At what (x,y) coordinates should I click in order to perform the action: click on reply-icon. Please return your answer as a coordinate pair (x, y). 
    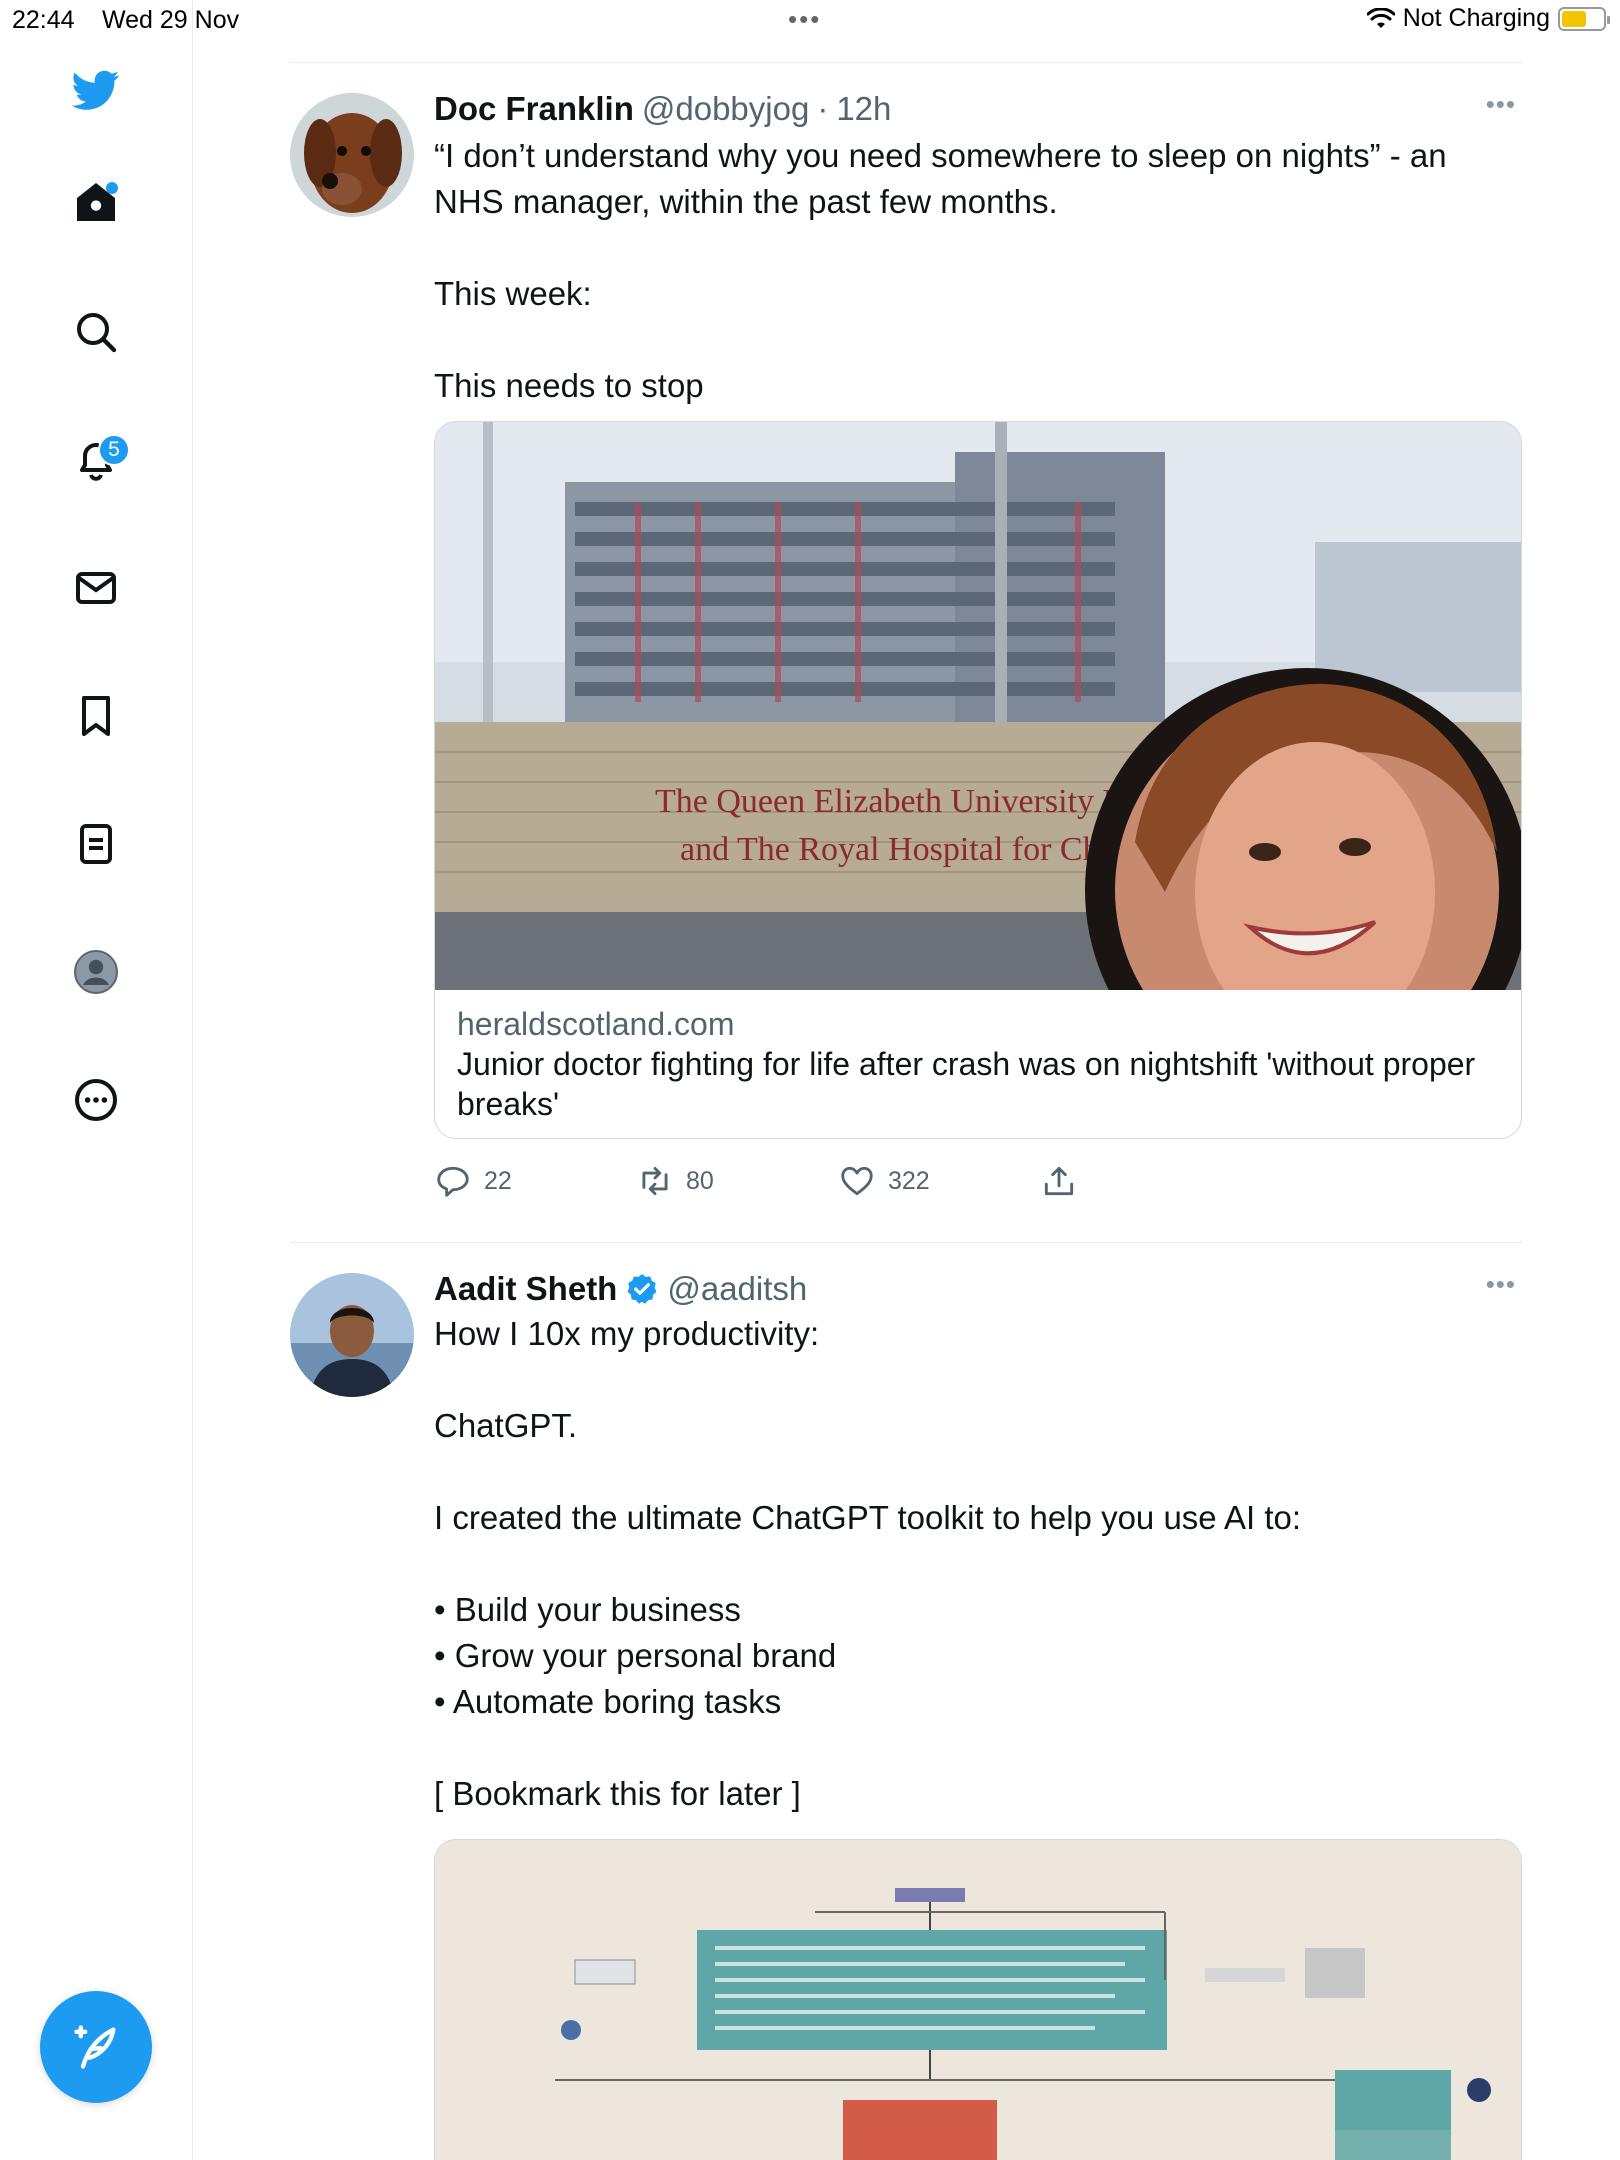
    Looking at the image, I should click on (453, 1181).